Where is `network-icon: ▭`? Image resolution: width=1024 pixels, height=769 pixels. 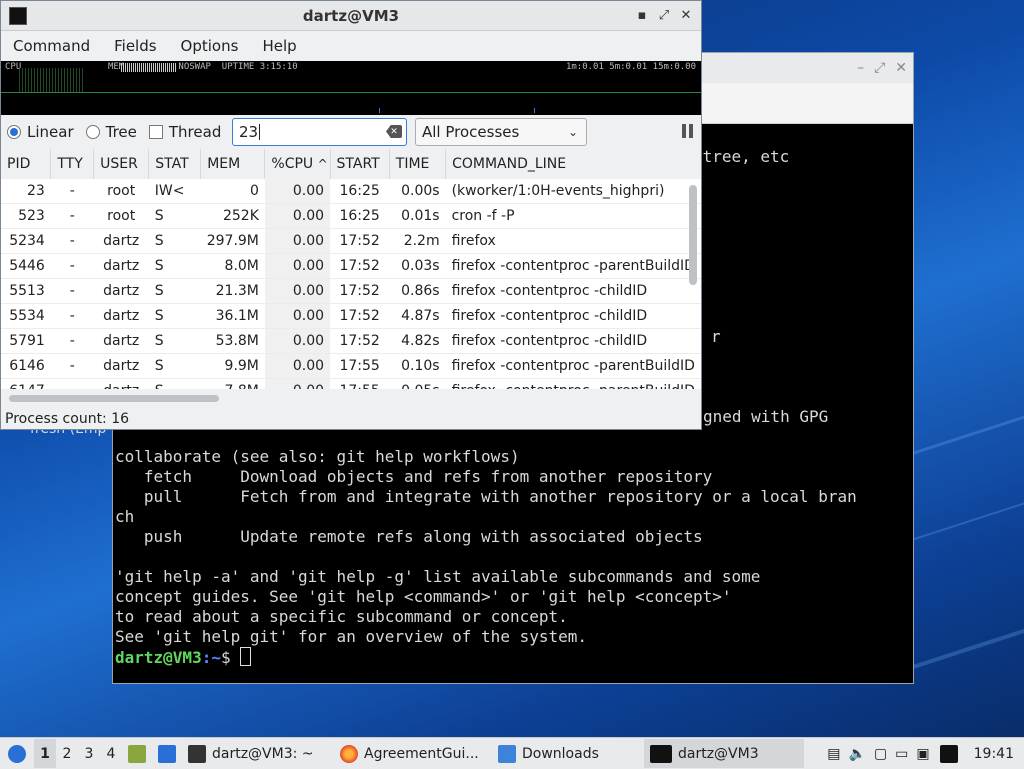
network-icon: ▭ is located at coordinates (901, 753).